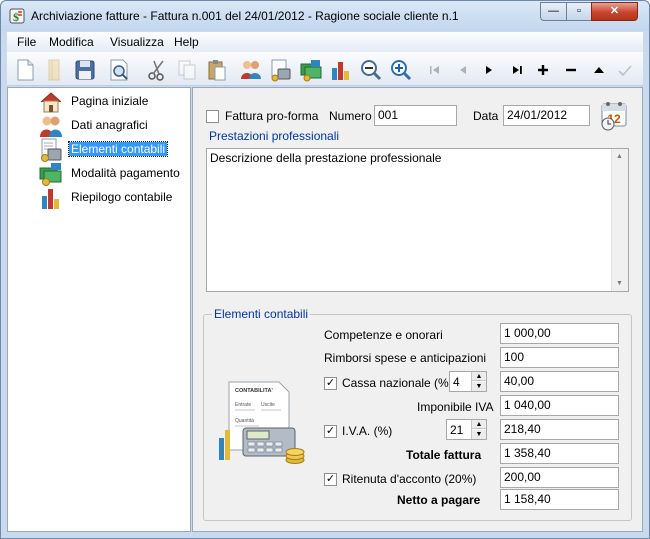  Describe the element at coordinates (559, 333) in the screenshot. I see `competenze-field: 1 000,00` at that location.